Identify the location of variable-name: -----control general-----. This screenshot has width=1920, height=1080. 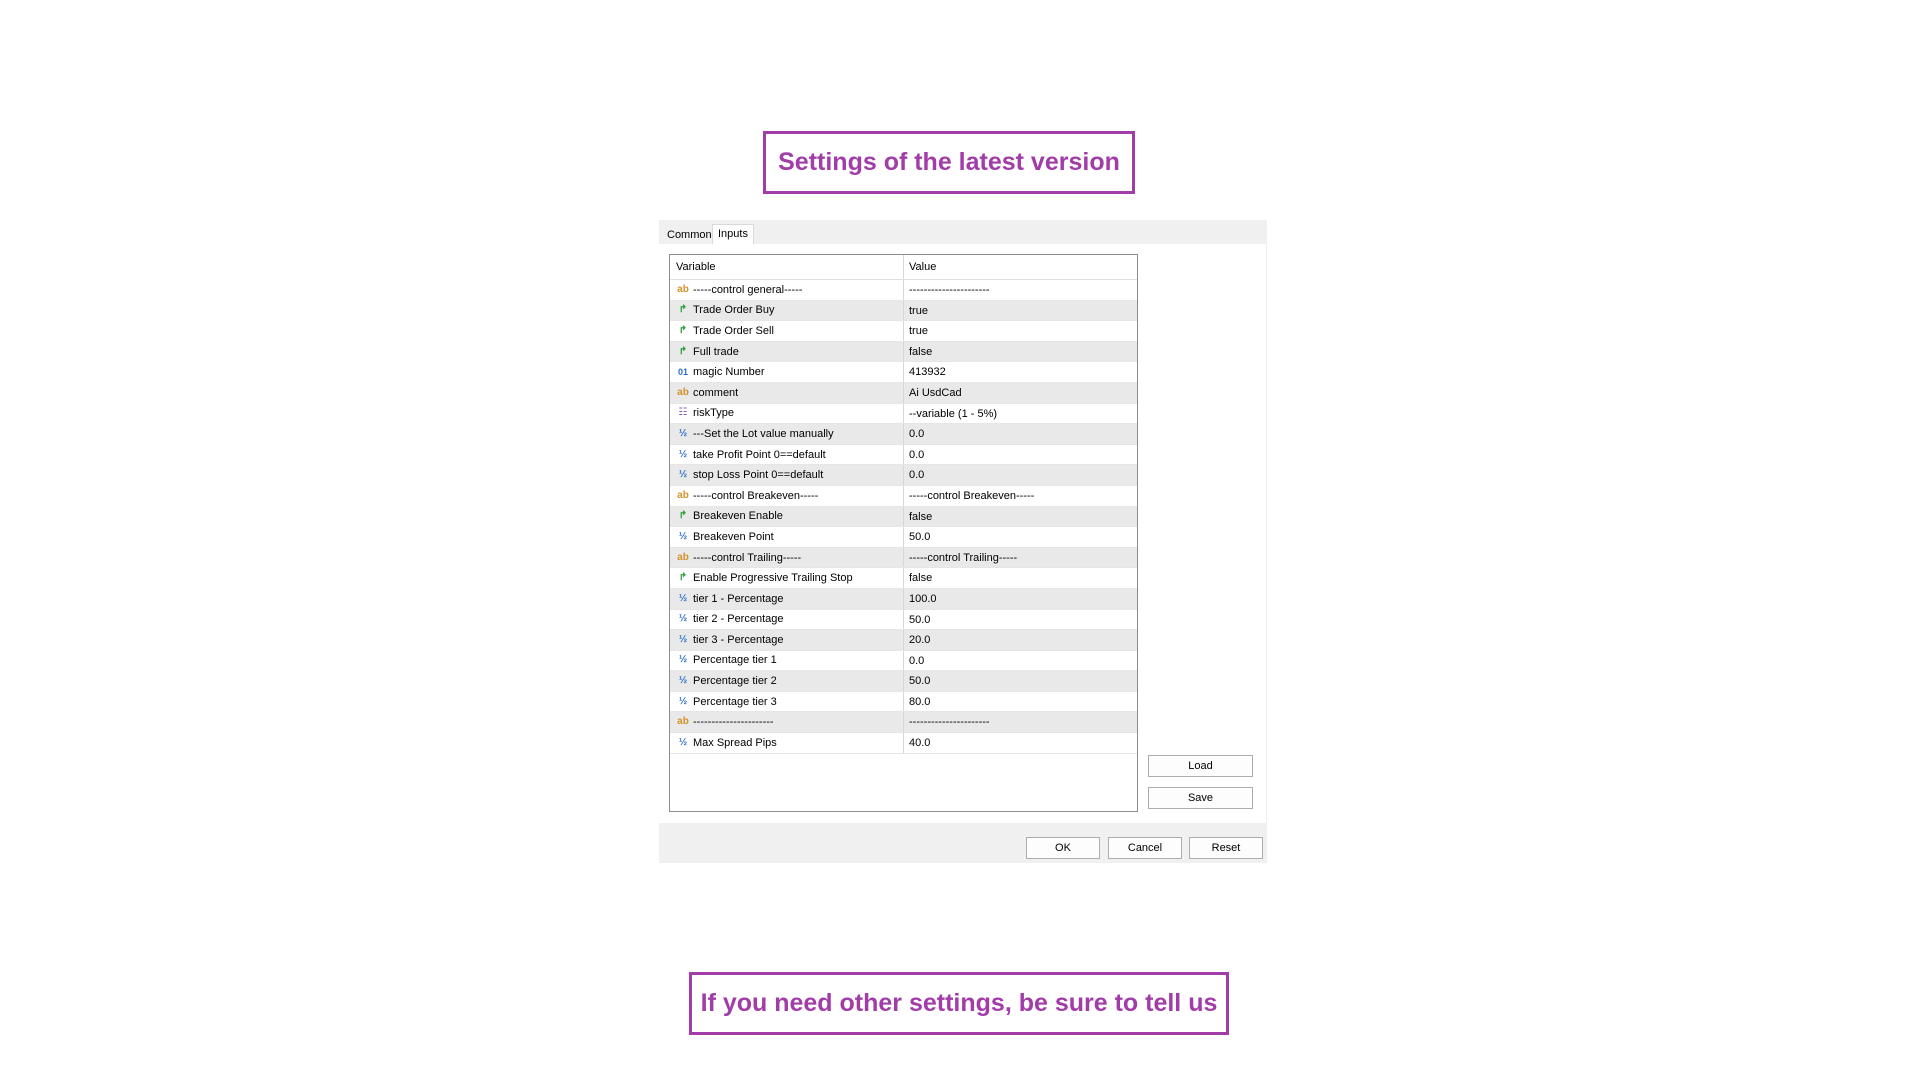
(748, 289).